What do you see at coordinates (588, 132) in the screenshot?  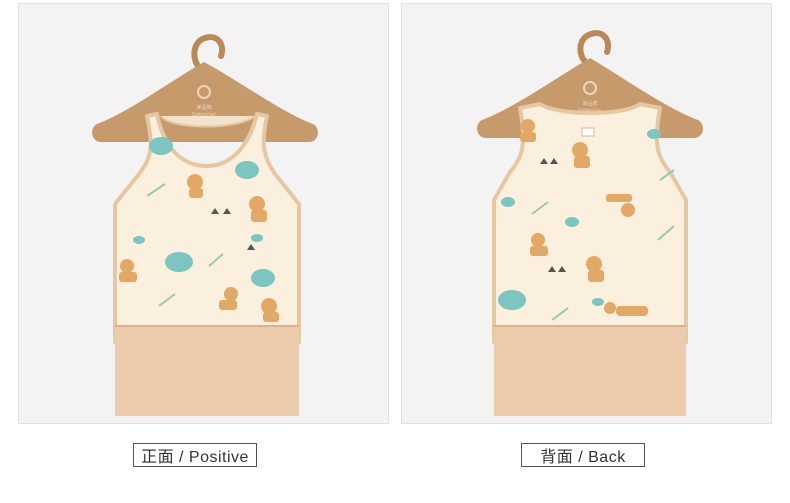 I see `vest-label-tag` at bounding box center [588, 132].